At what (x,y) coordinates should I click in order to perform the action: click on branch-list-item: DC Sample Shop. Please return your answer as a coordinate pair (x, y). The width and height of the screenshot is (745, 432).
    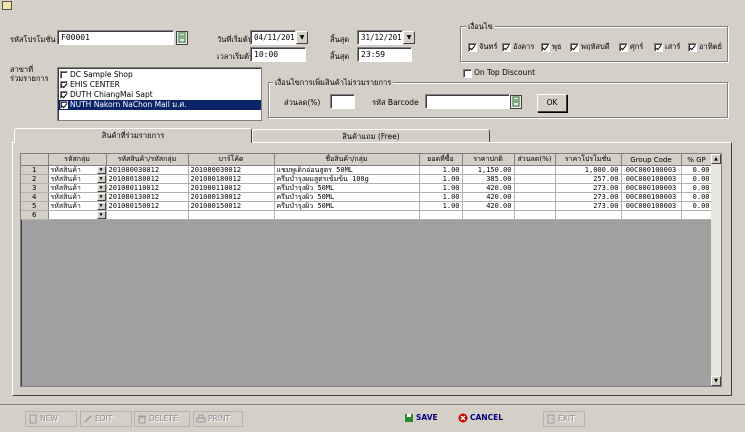
    Looking at the image, I should click on (159, 75).